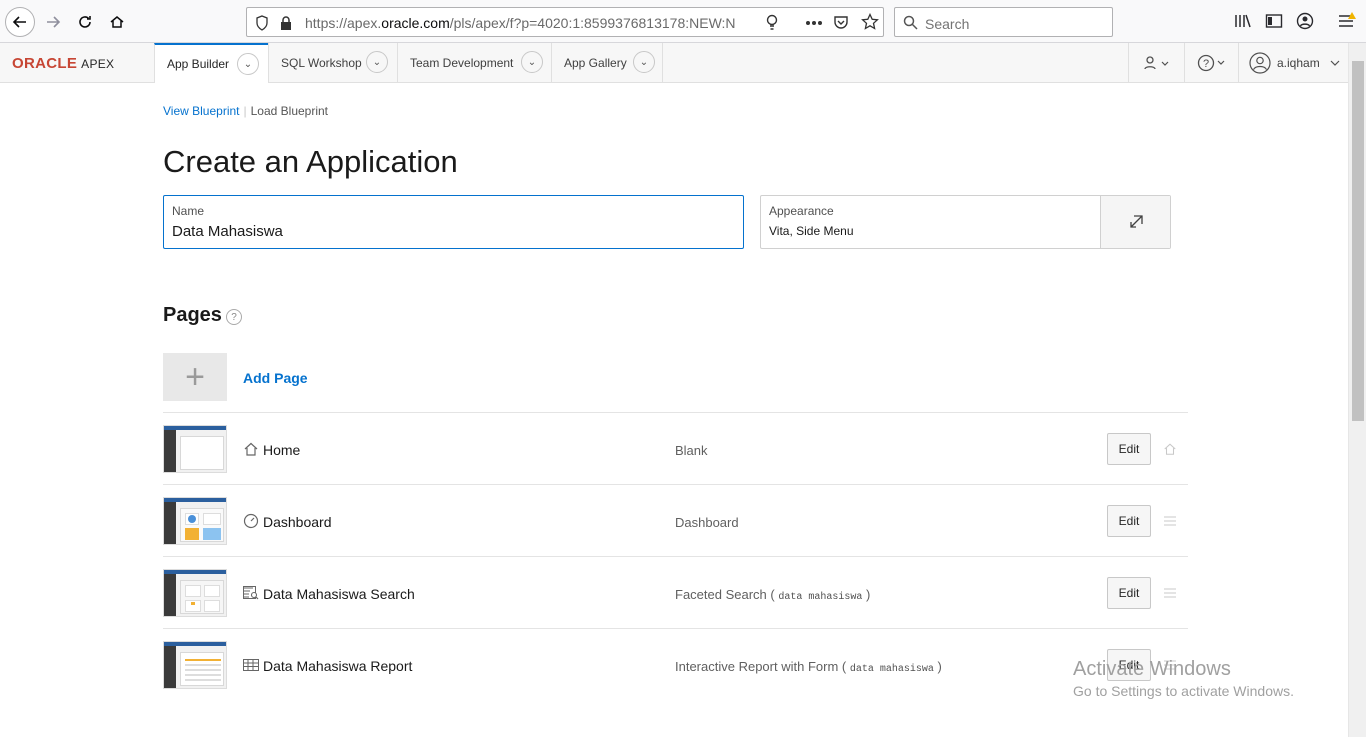 The width and height of the screenshot is (1366, 737). Describe the element at coordinates (234, 317) in the screenshot. I see `help-icon: ?` at that location.